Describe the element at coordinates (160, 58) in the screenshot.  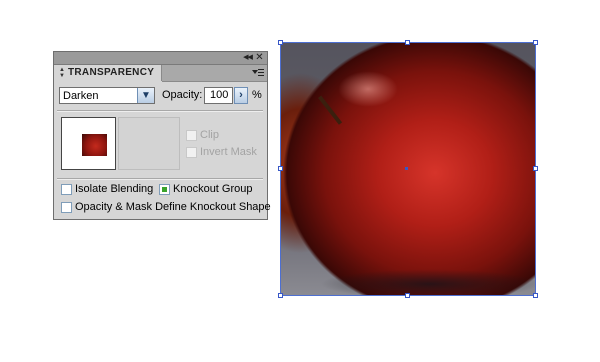
I see `panel-title-bar: ◀◀ ✕` at that location.